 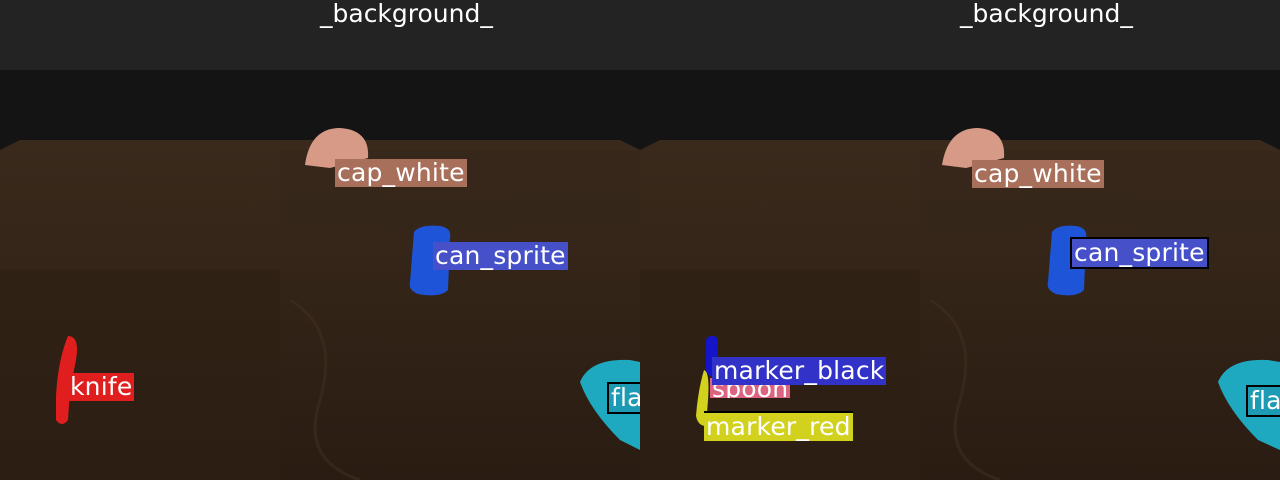 I want to click on label-marker-red: marker_red, so click(x=778, y=426).